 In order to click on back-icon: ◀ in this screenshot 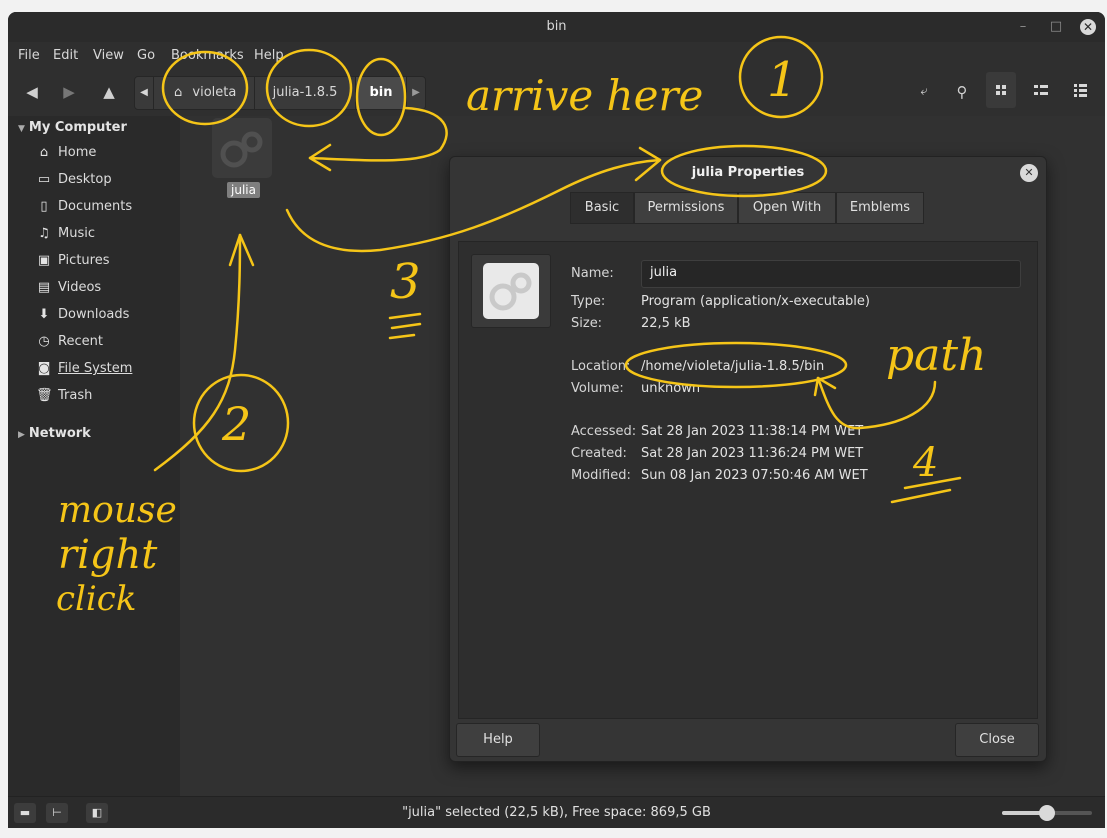, I will do `click(32, 92)`.